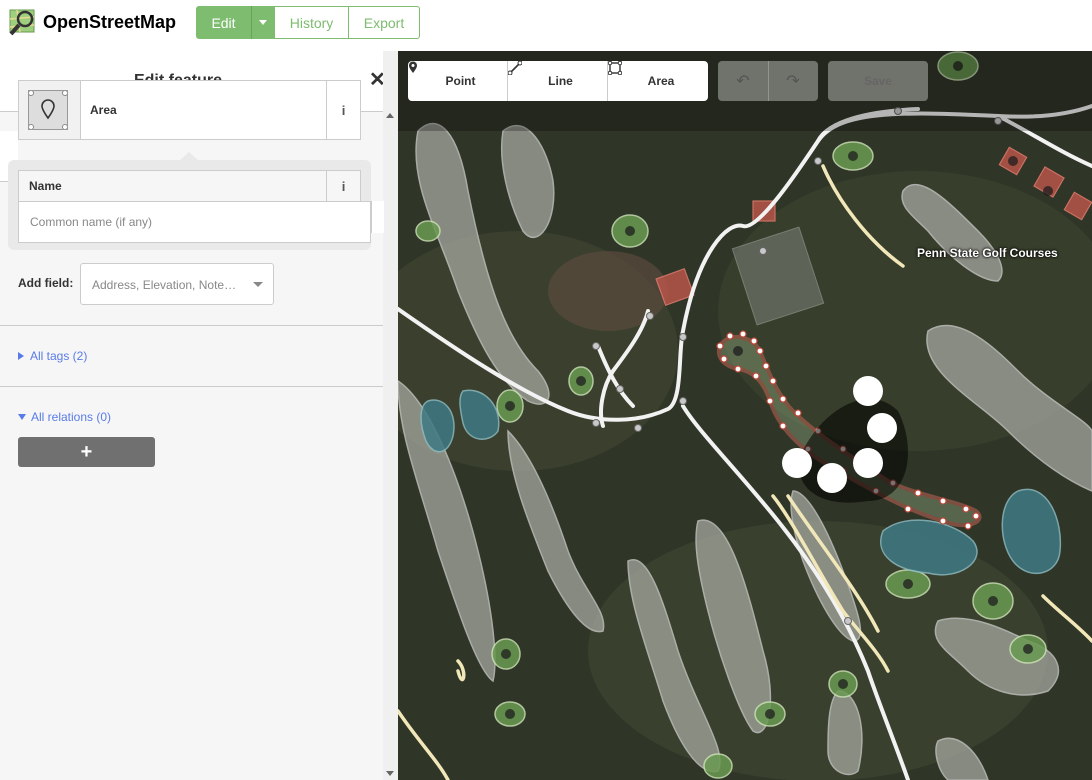 The image size is (1092, 780). I want to click on osm-logo-icon, so click(23, 22).